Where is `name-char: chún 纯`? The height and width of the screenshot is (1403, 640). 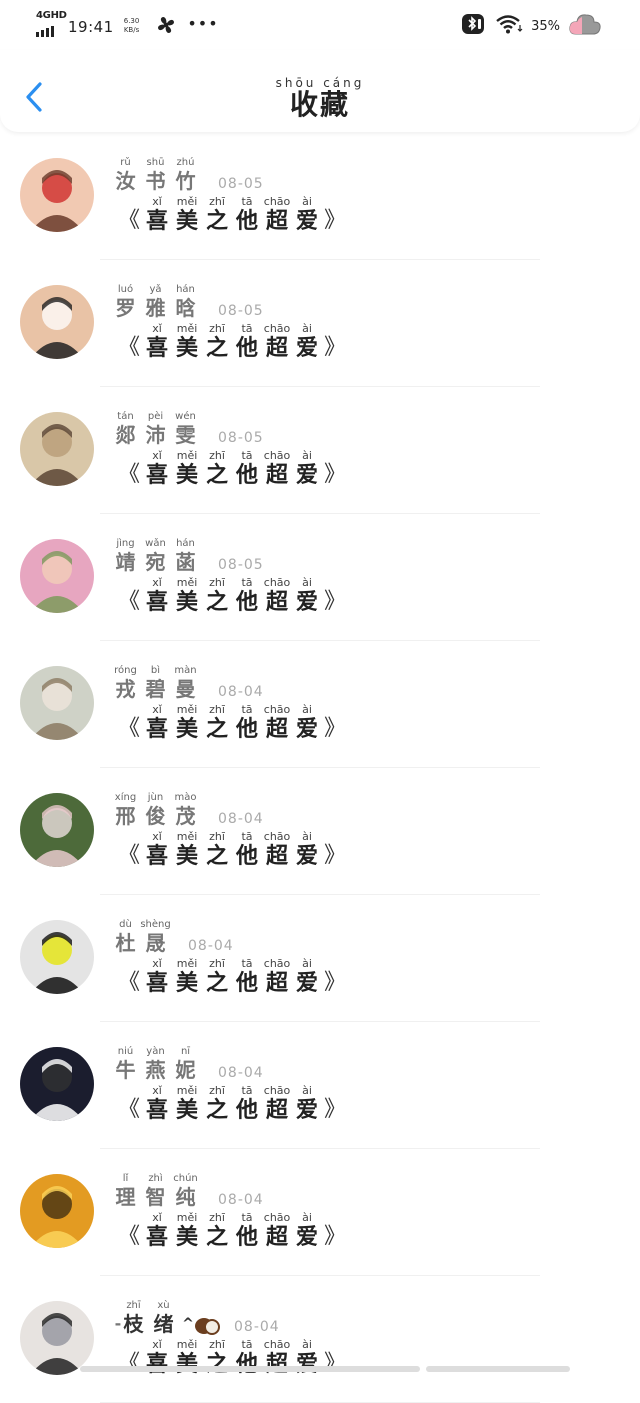 name-char: chún 纯 is located at coordinates (185, 1191).